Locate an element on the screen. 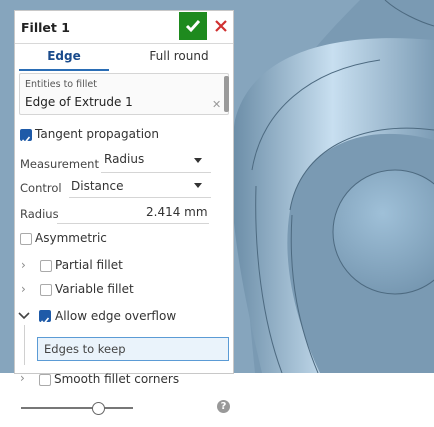 The image size is (434, 427). smooth-fillet-corners-label: Smooth fillet corners is located at coordinates (117, 379).